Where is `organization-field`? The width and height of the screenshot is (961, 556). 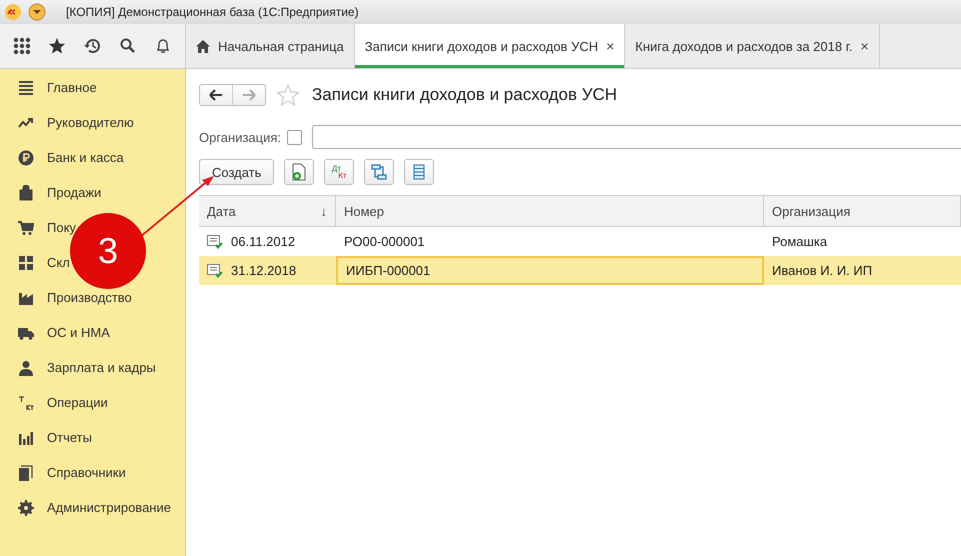 organization-field is located at coordinates (636, 137).